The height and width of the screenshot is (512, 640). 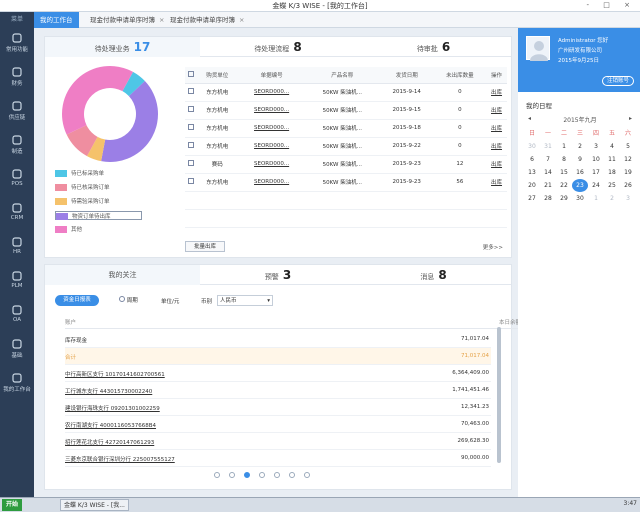 What do you see at coordinates (548, 185) in the screenshot?
I see `calendar-day: 21` at bounding box center [548, 185].